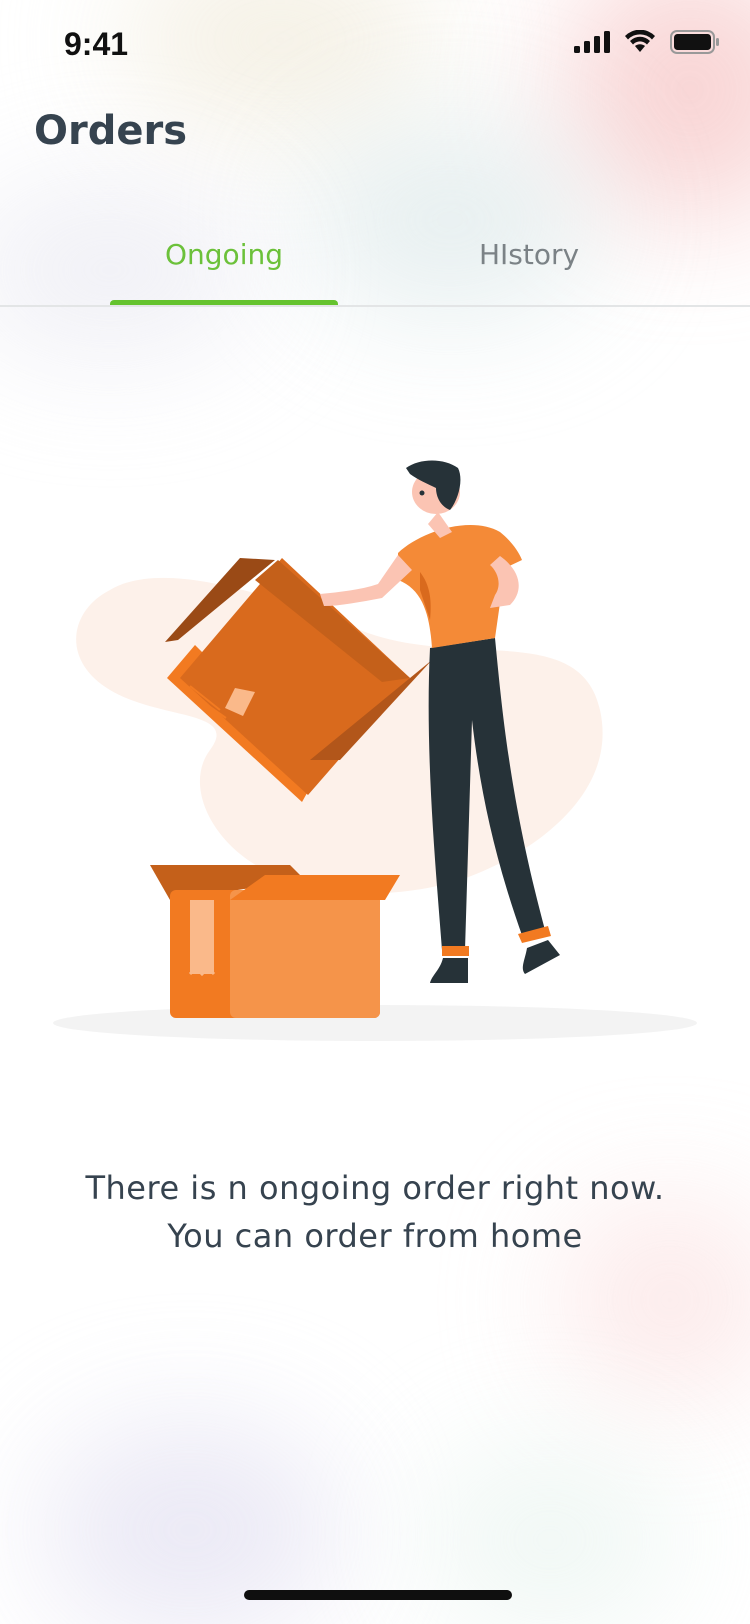  What do you see at coordinates (694, 42) in the screenshot?
I see `battery-icon` at bounding box center [694, 42].